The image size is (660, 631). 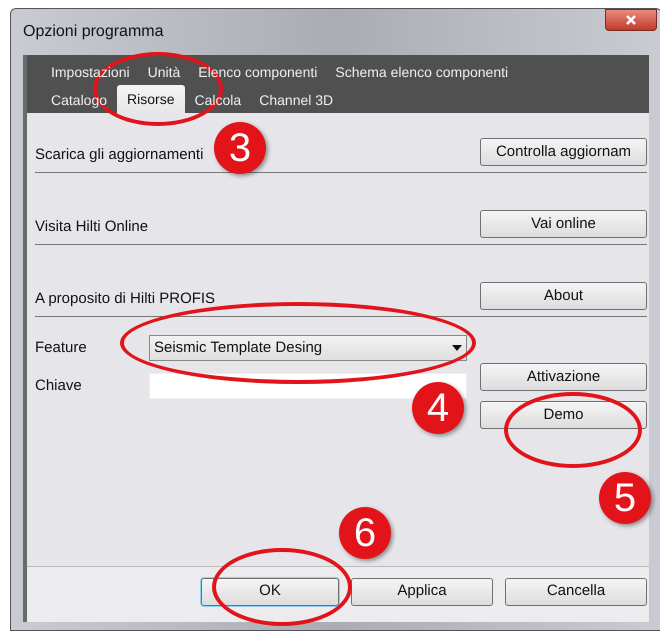 I want to click on section-label: Visita Hilti Online, so click(x=91, y=226).